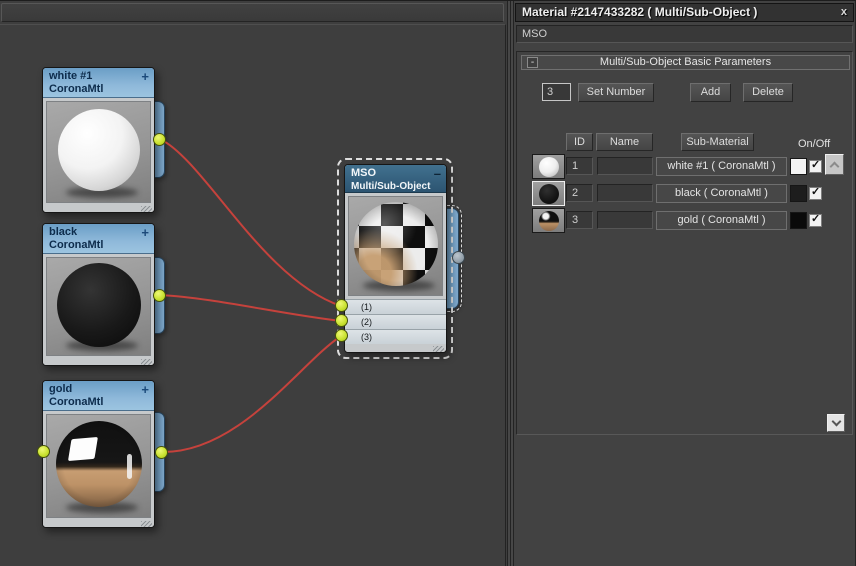 The width and height of the screenshot is (856, 566). I want to click on node-gold: gold CoronaMtl +, so click(98, 454).